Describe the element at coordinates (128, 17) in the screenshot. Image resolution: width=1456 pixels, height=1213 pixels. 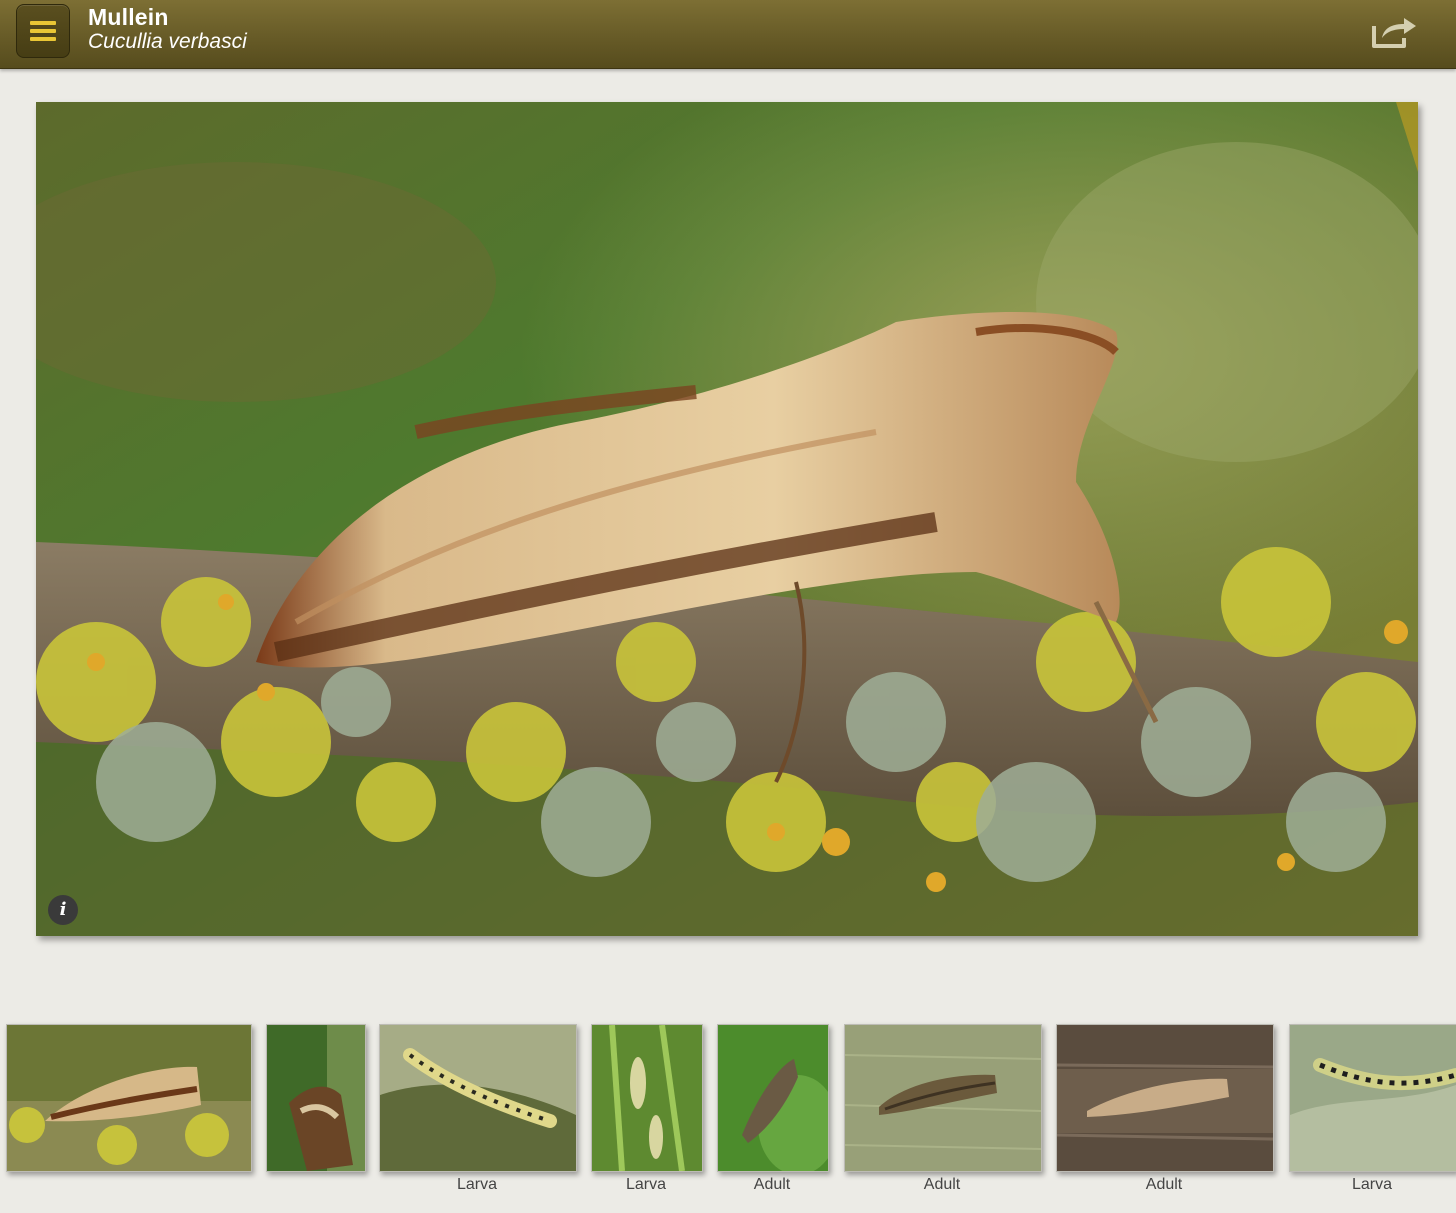
I see `species-common-name: Mullein` at that location.